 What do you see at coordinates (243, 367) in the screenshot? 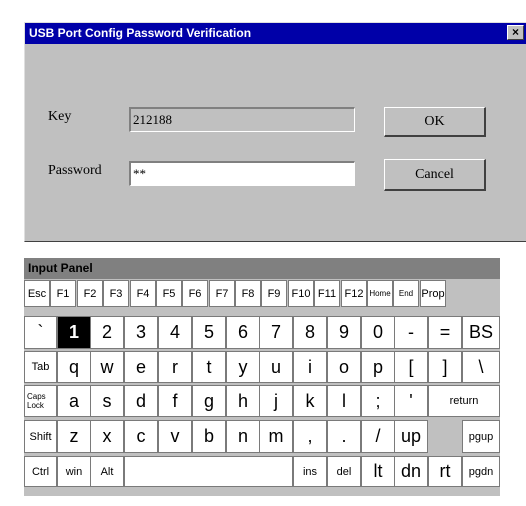
I see `key-y: y` at bounding box center [243, 367].